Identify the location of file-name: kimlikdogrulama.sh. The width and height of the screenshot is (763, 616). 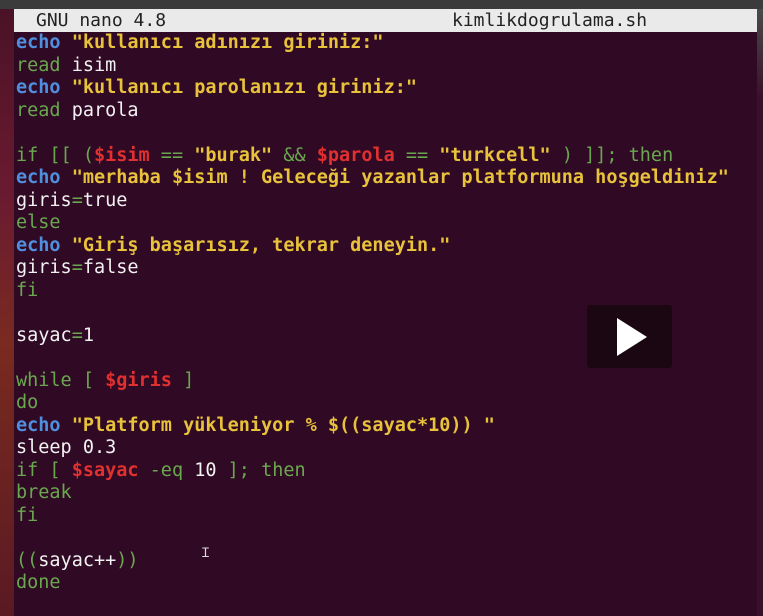
(550, 20).